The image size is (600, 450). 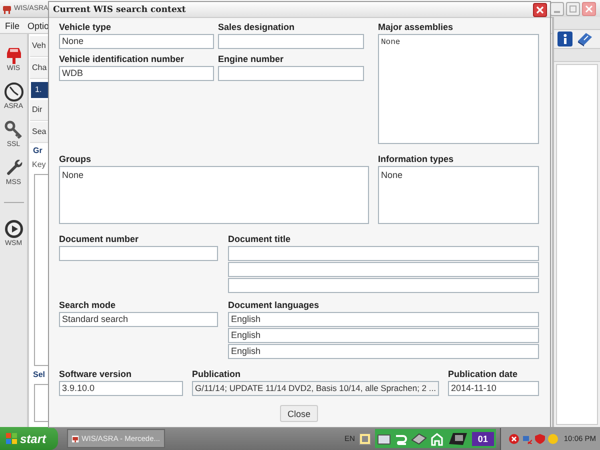 I want to click on field-label: Engine number, so click(x=251, y=59).